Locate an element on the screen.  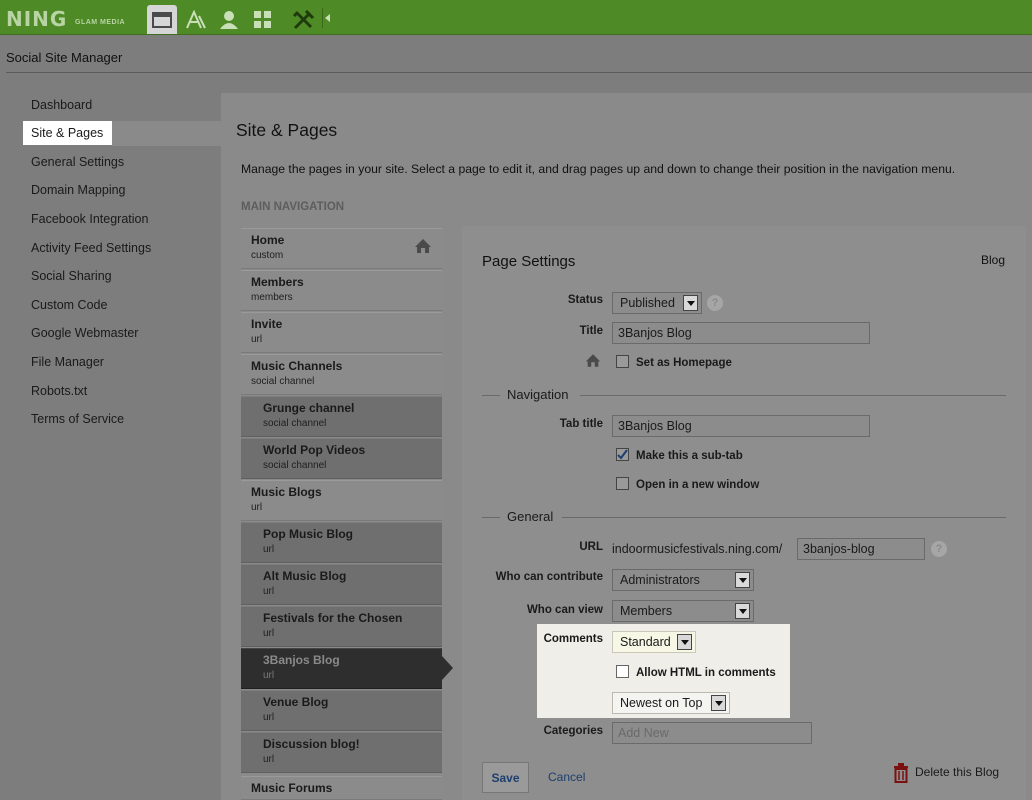
sidebar-item-dashboard: Dashboard is located at coordinates (61, 105).